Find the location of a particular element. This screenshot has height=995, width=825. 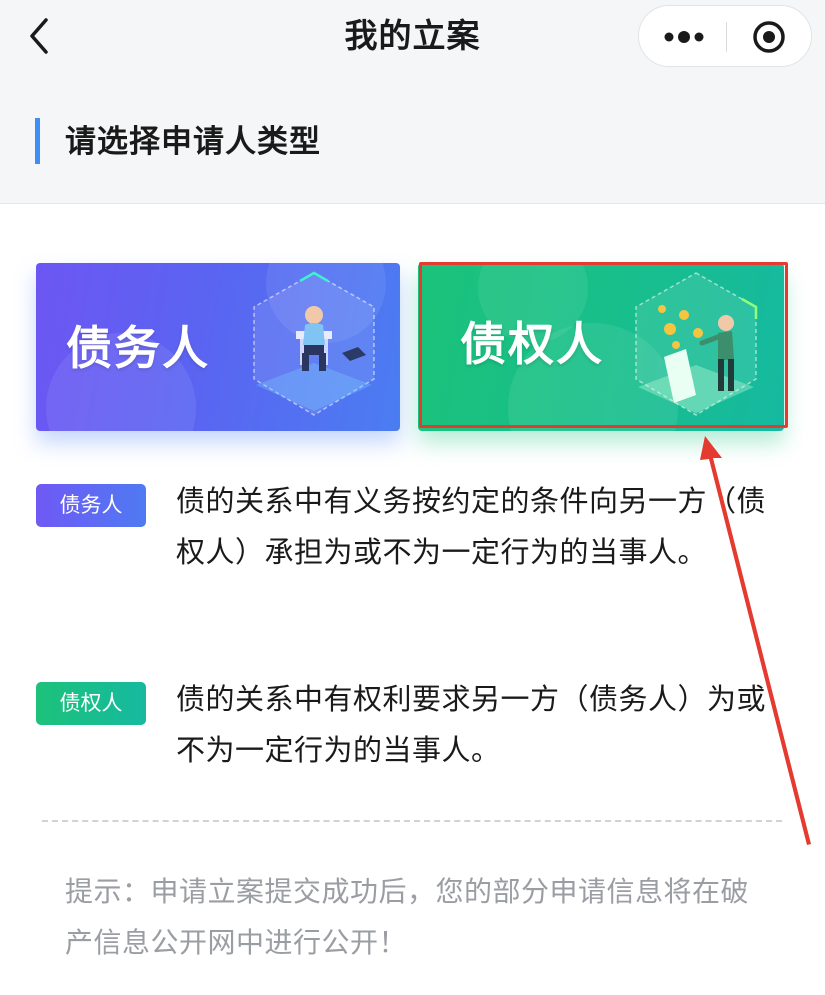

dashed-divider is located at coordinates (412, 821).